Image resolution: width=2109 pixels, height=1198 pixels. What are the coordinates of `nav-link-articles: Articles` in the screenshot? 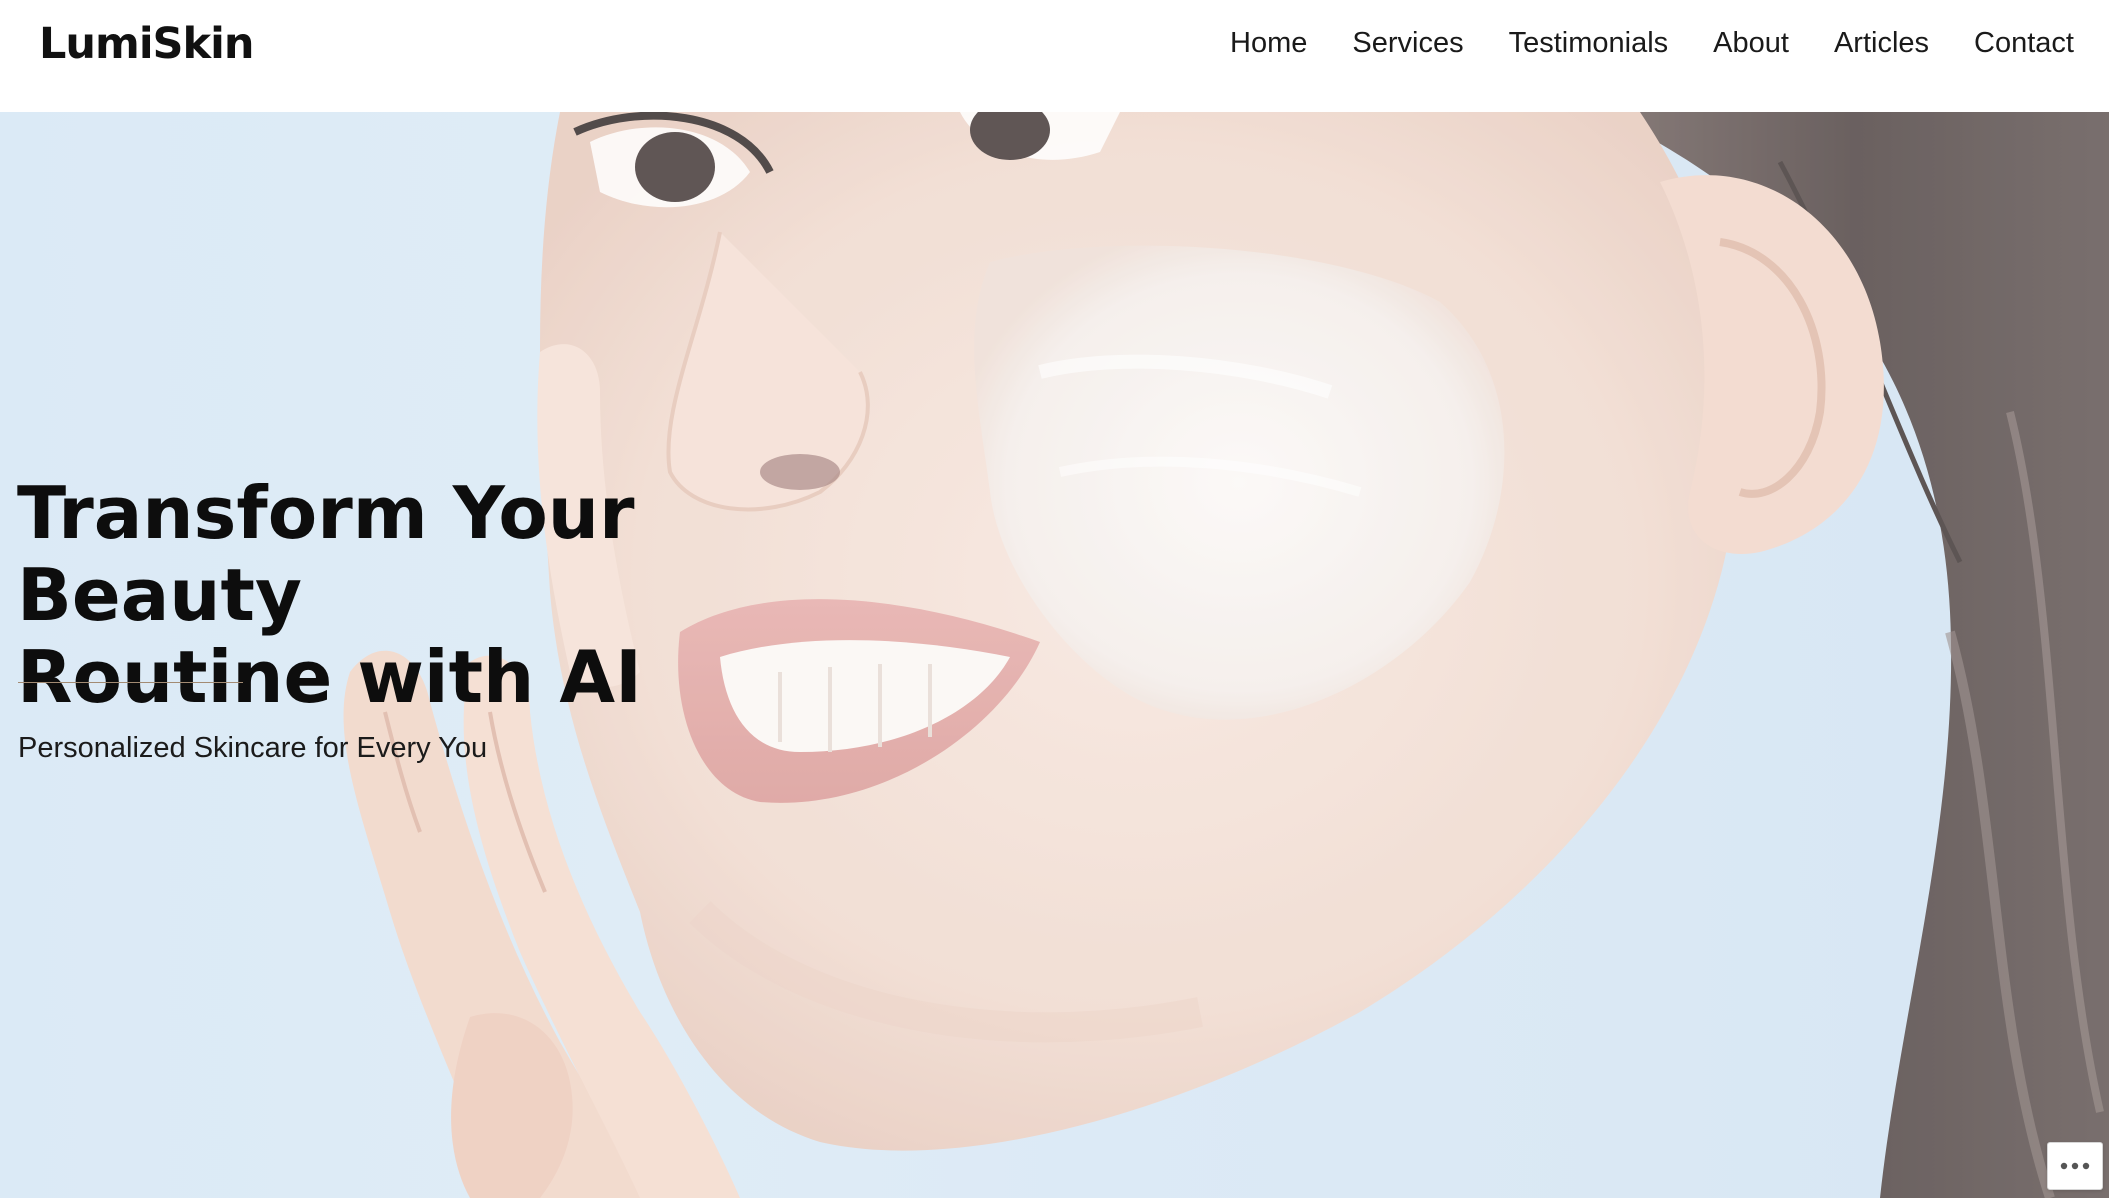 It's located at (1881, 43).